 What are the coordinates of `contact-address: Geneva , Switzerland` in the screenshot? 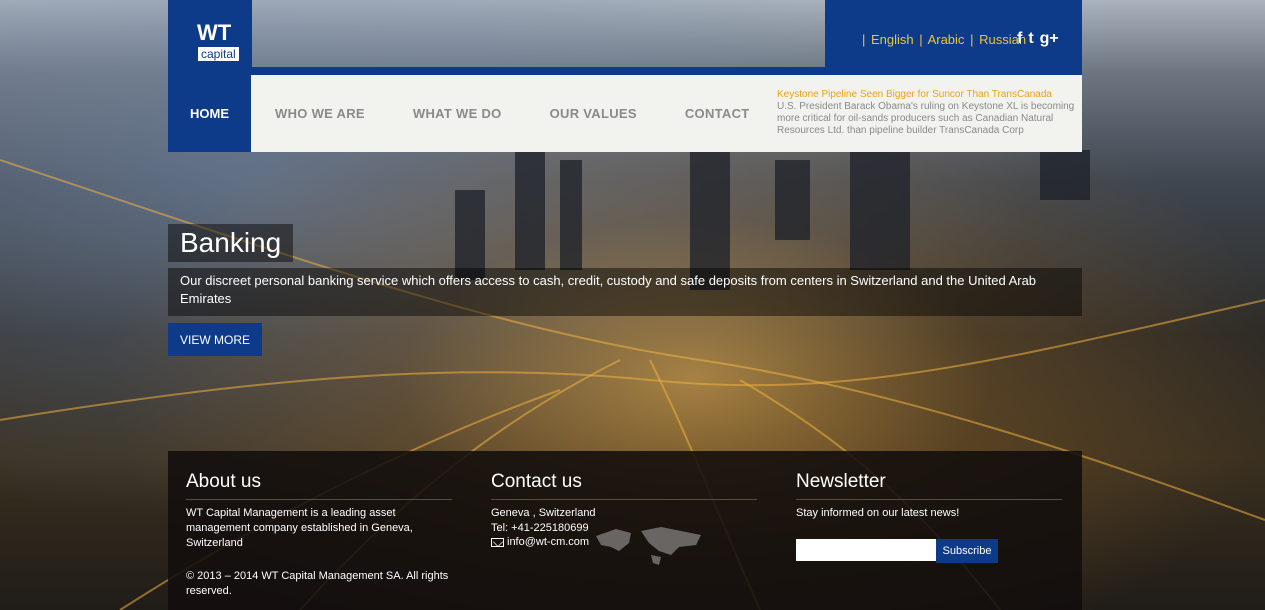 It's located at (543, 513).